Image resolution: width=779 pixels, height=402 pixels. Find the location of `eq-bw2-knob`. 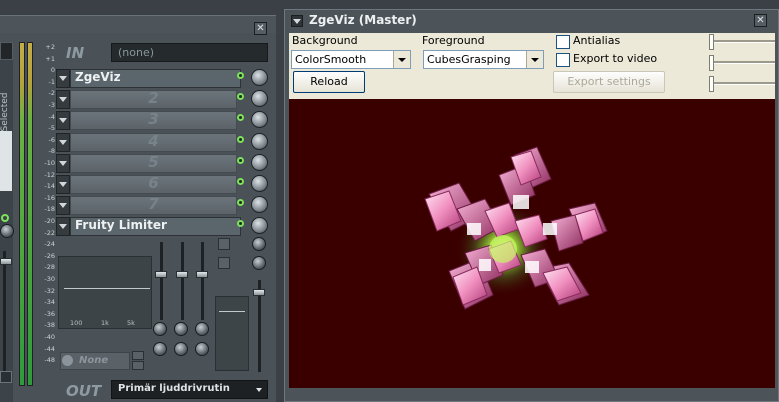

eq-bw2-knob is located at coordinates (181, 349).